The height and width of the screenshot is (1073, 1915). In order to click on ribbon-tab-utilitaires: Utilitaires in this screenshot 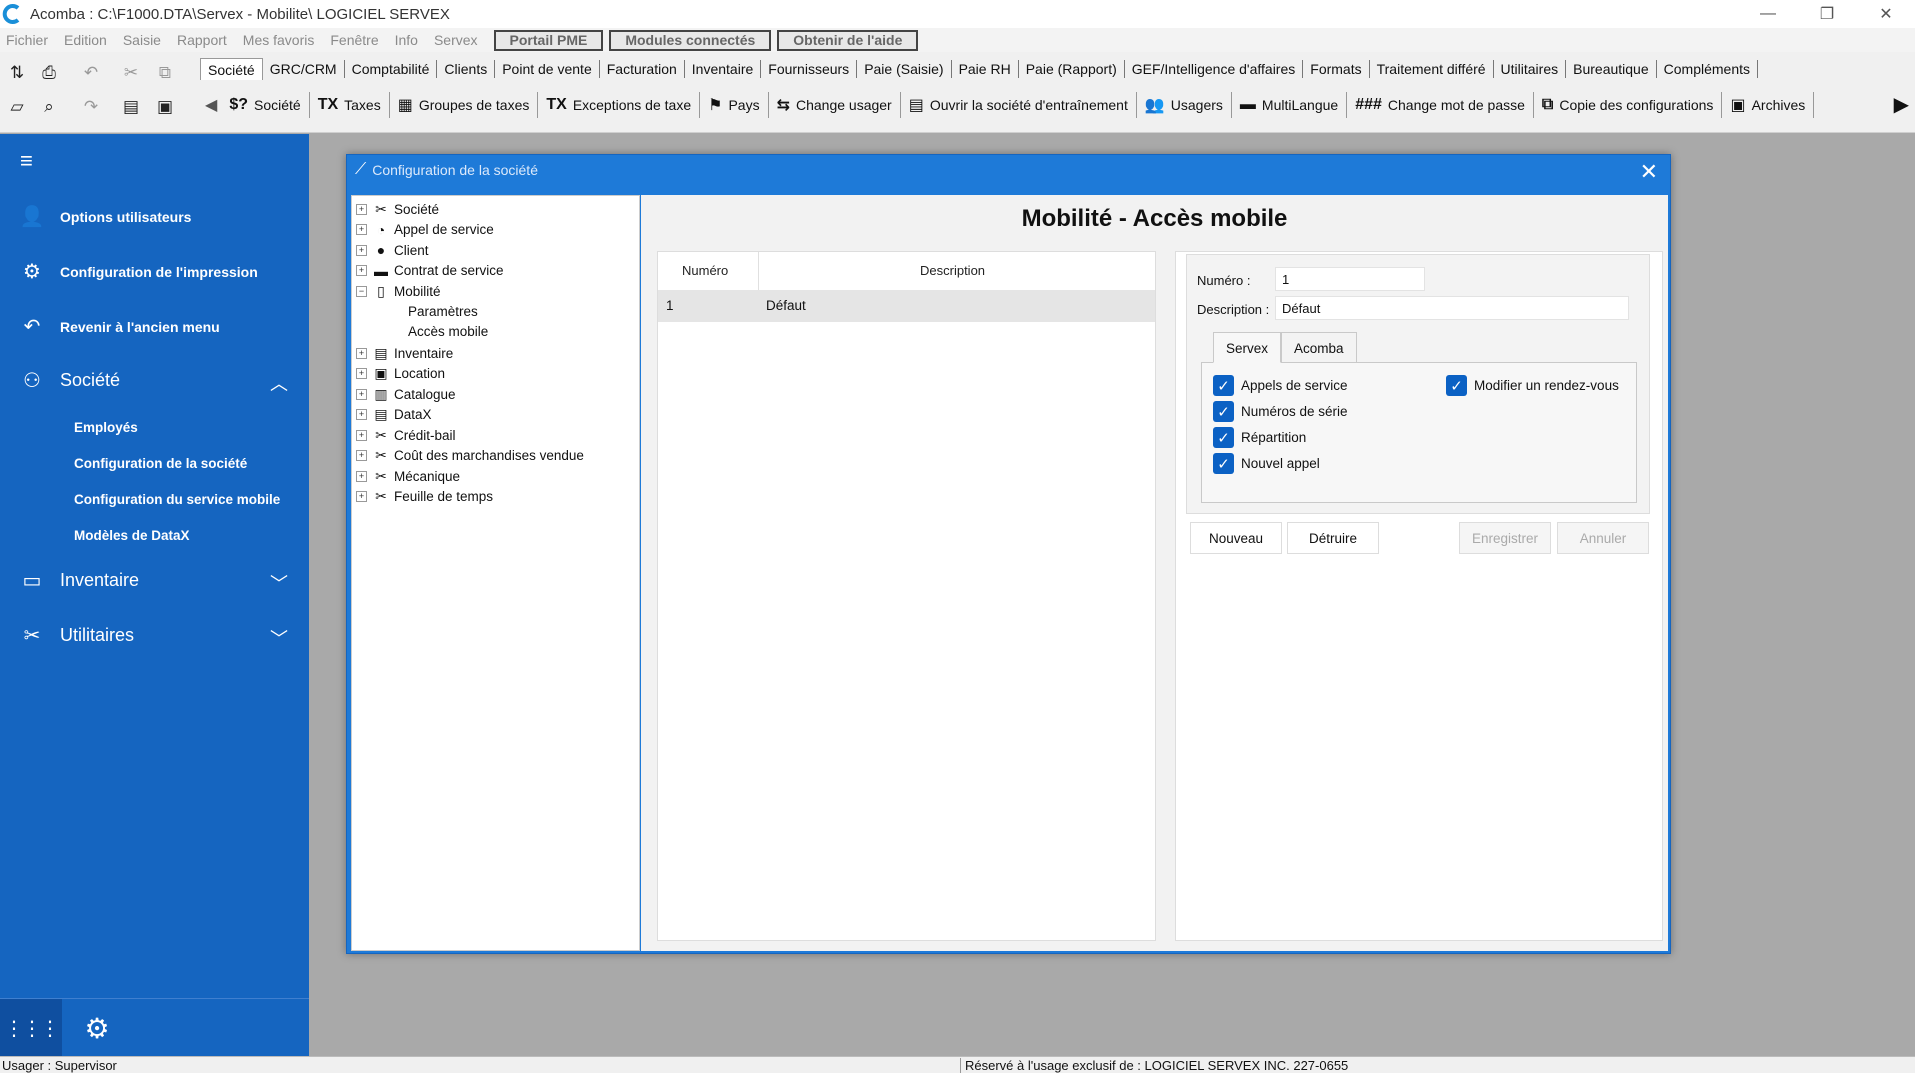, I will do `click(1530, 69)`.